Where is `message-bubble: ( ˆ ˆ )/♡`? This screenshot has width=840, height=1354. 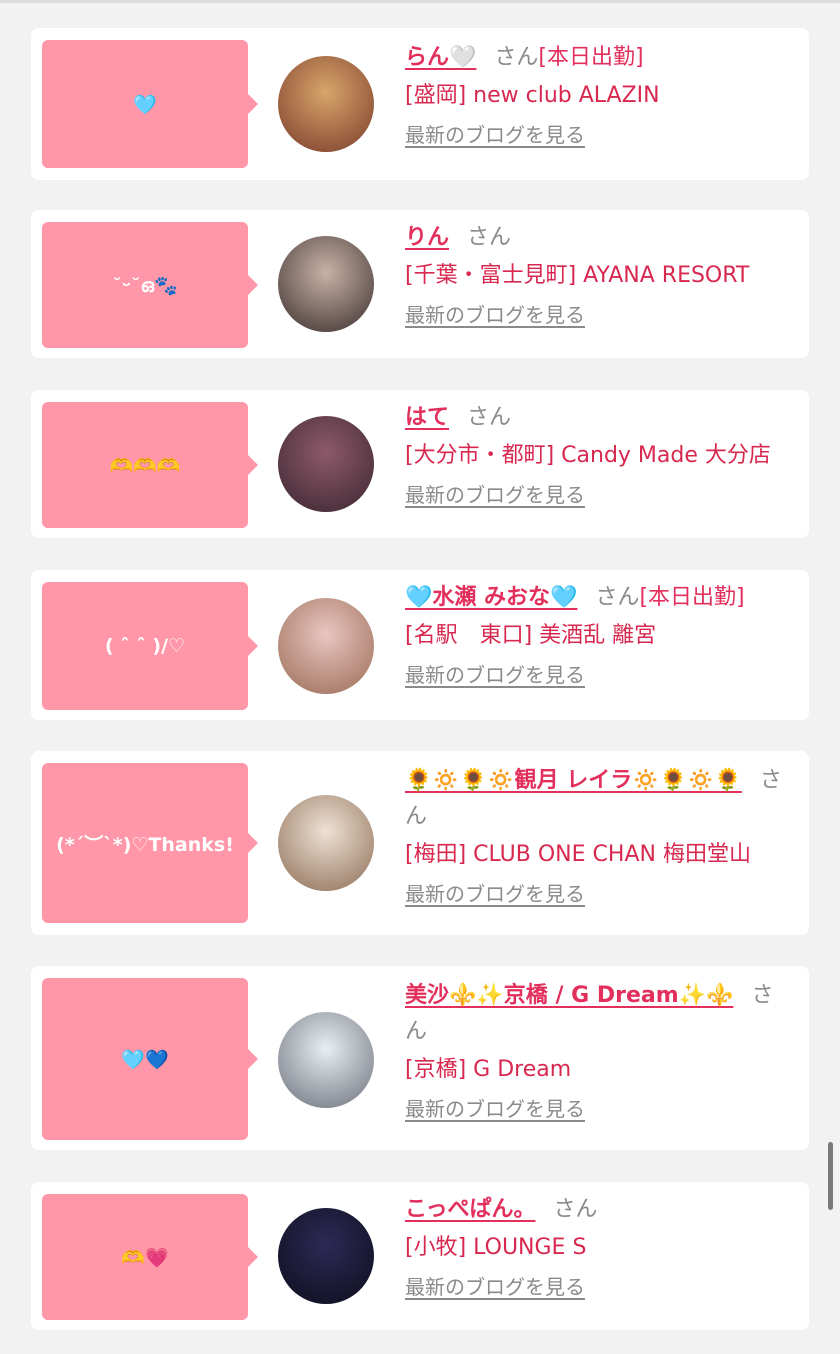
message-bubble: ( ˆ ˆ )/♡ is located at coordinates (150, 646).